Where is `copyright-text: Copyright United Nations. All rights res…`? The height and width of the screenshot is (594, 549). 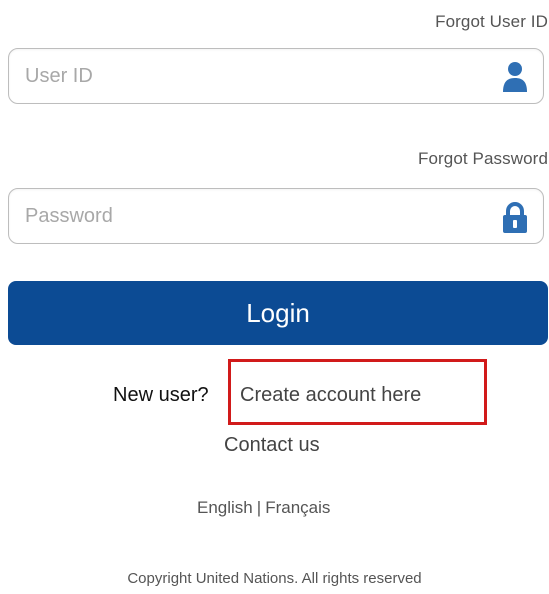
copyright-text: Copyright United Nations. All rights res… is located at coordinates (274, 578).